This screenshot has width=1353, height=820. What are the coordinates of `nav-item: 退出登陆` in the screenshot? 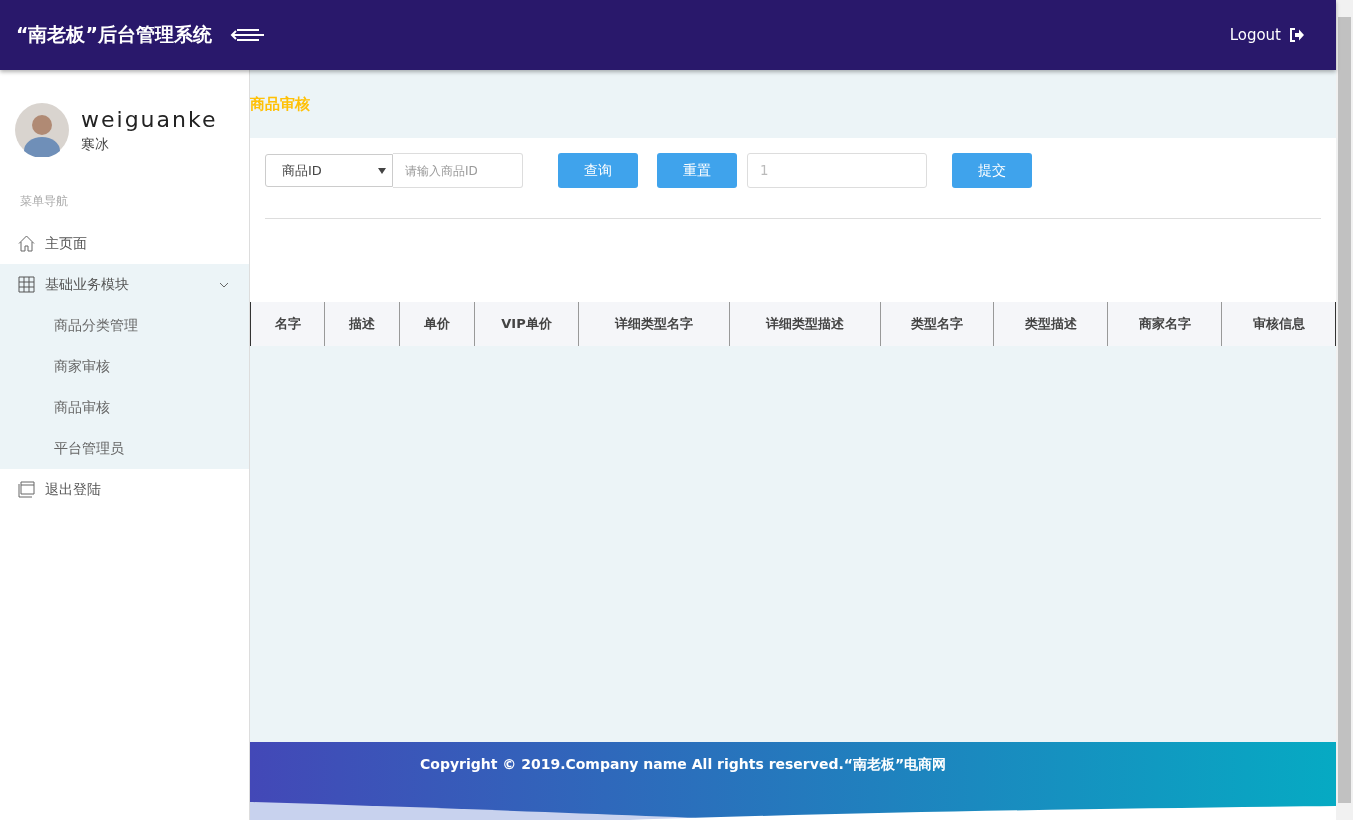 It's located at (124, 489).